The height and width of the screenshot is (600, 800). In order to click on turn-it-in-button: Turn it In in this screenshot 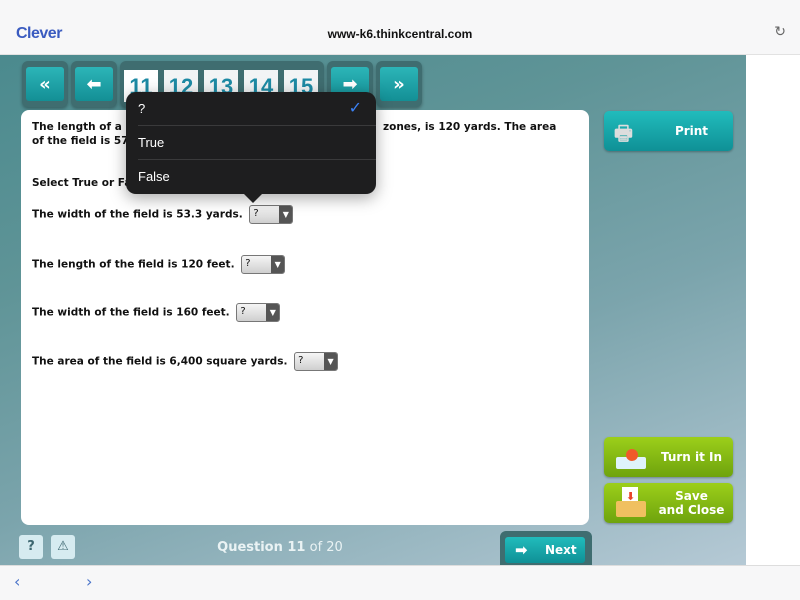, I will do `click(668, 457)`.